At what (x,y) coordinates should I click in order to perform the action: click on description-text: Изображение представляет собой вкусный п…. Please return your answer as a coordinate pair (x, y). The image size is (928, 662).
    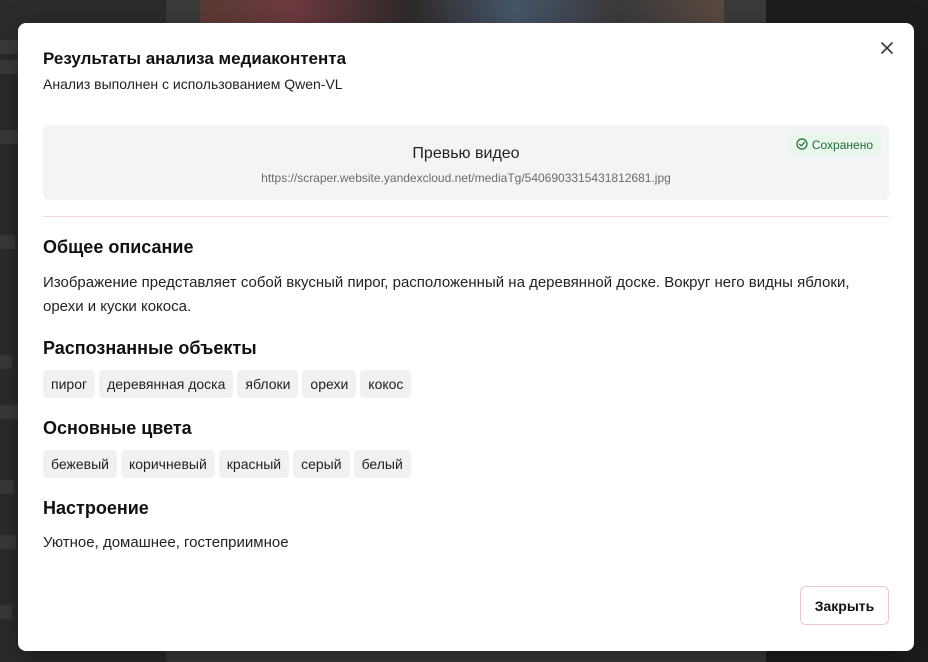
    Looking at the image, I should click on (446, 294).